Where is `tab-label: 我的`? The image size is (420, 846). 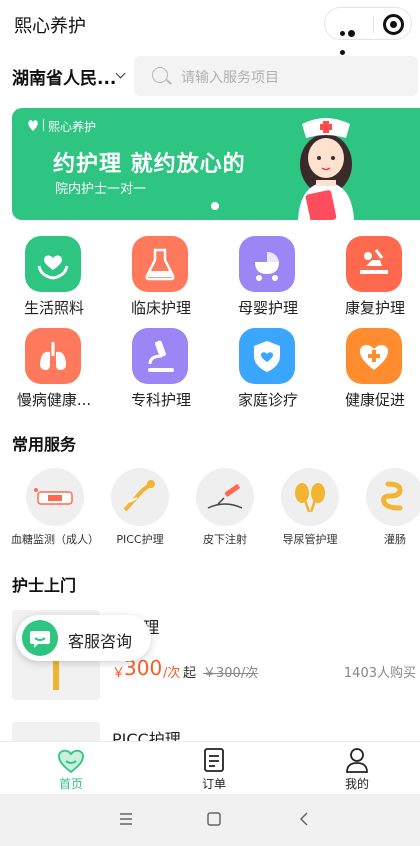 tab-label: 我的 is located at coordinates (356, 784).